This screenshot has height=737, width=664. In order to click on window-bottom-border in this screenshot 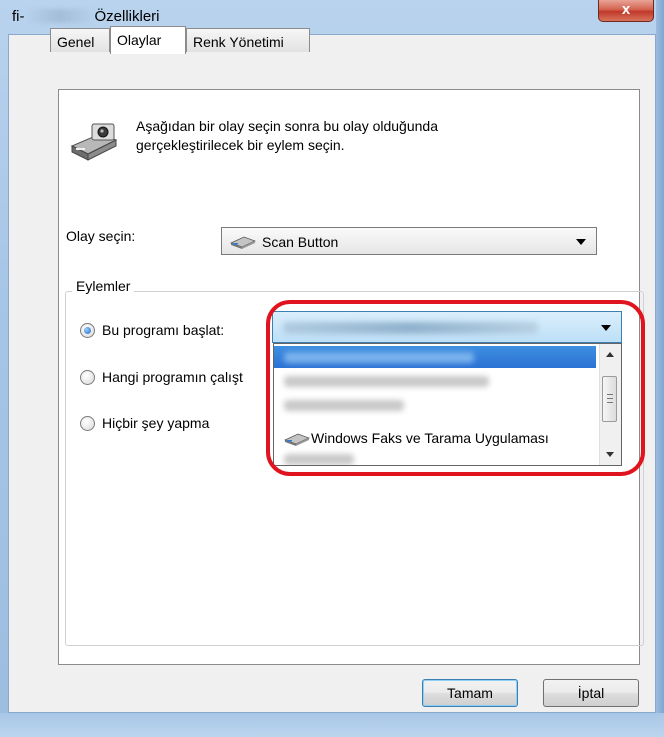, I will do `click(332, 725)`.